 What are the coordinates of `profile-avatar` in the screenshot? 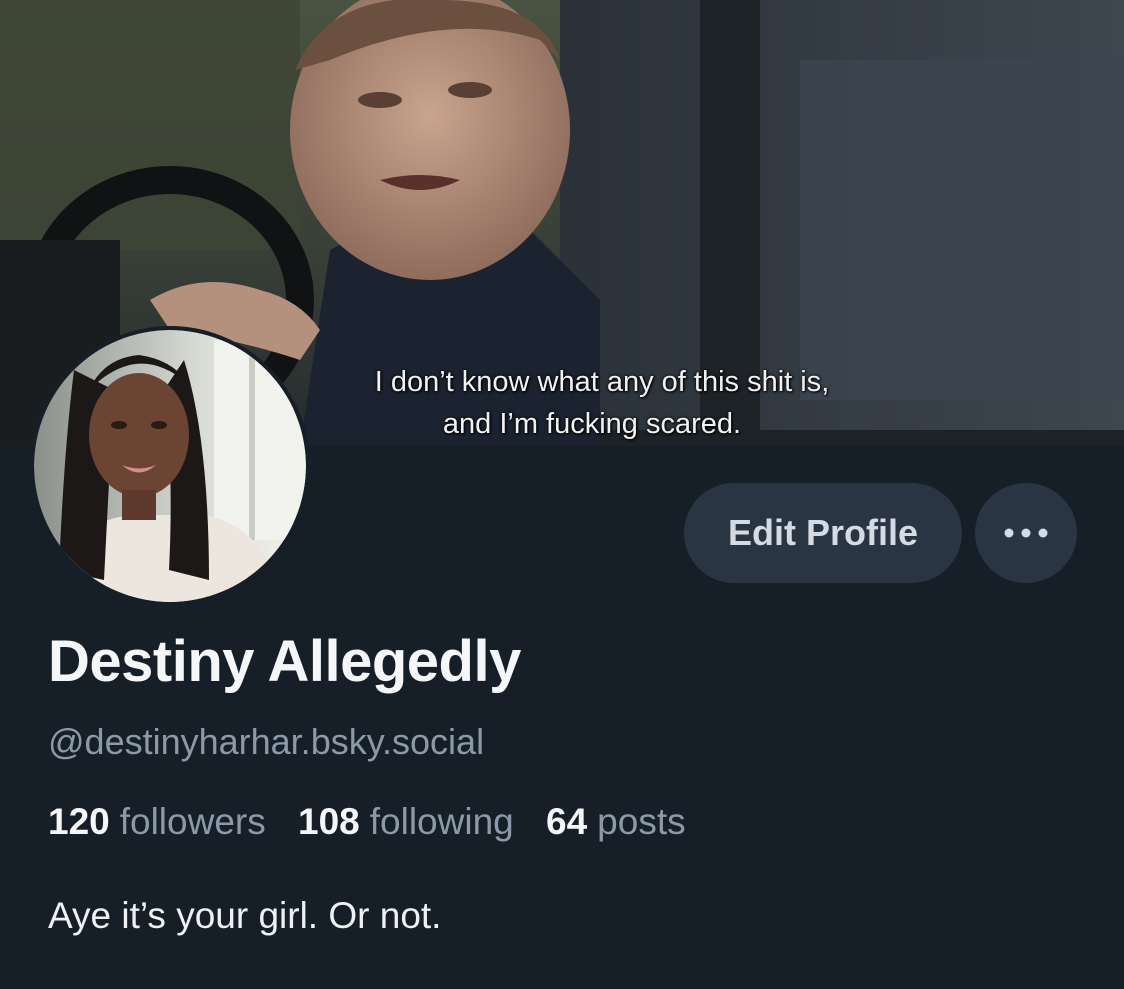 It's located at (170, 466).